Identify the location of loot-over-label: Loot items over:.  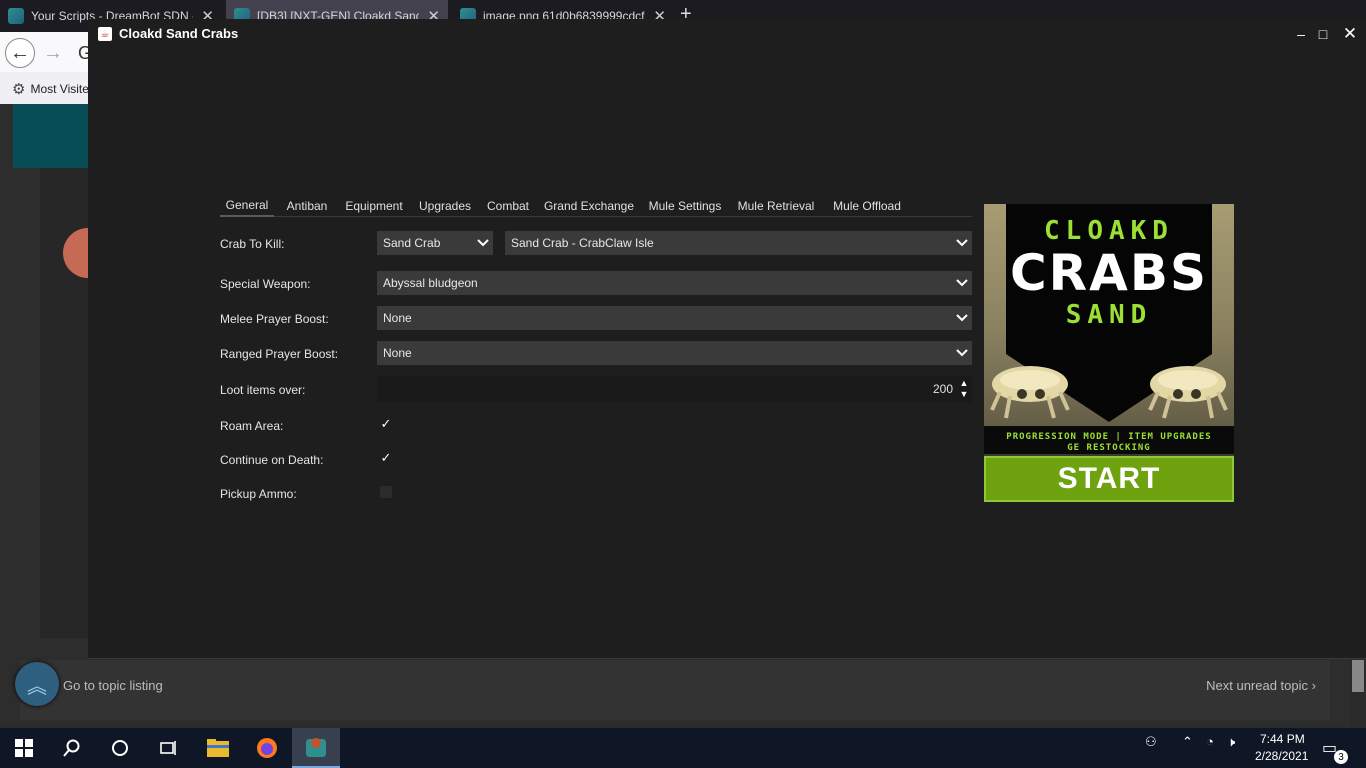
(263, 390).